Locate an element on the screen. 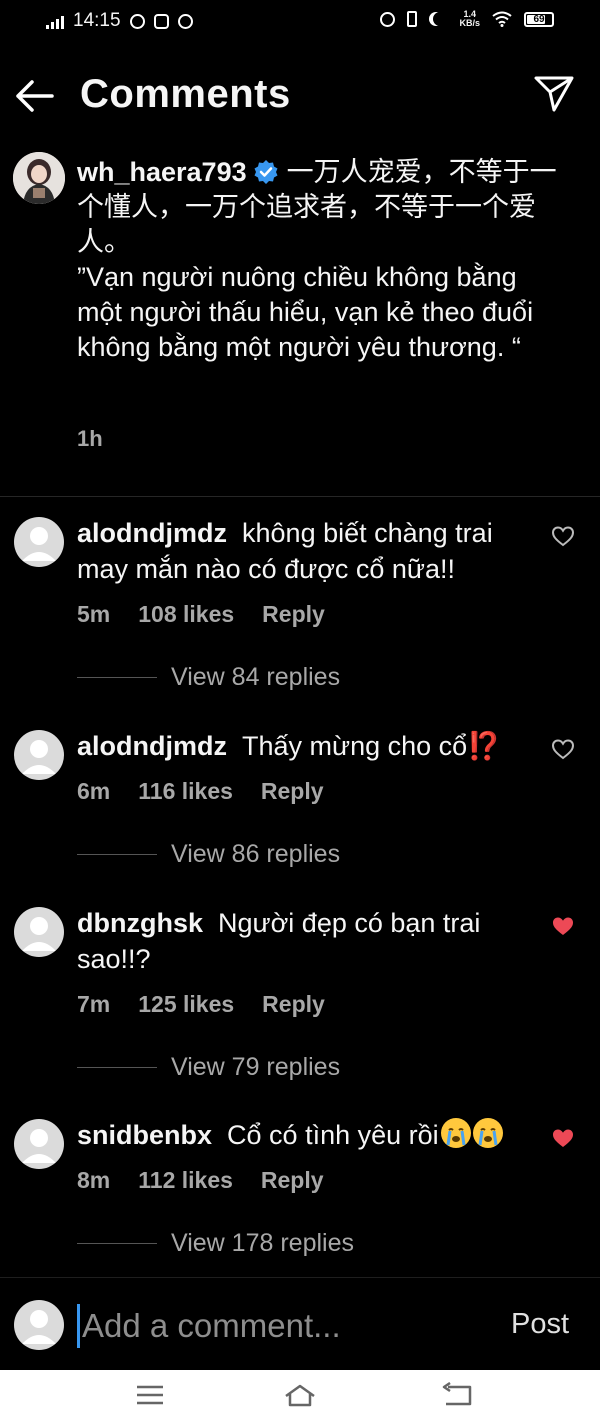 The image size is (600, 1420). author-avatar-image is located at coordinates (39, 178).